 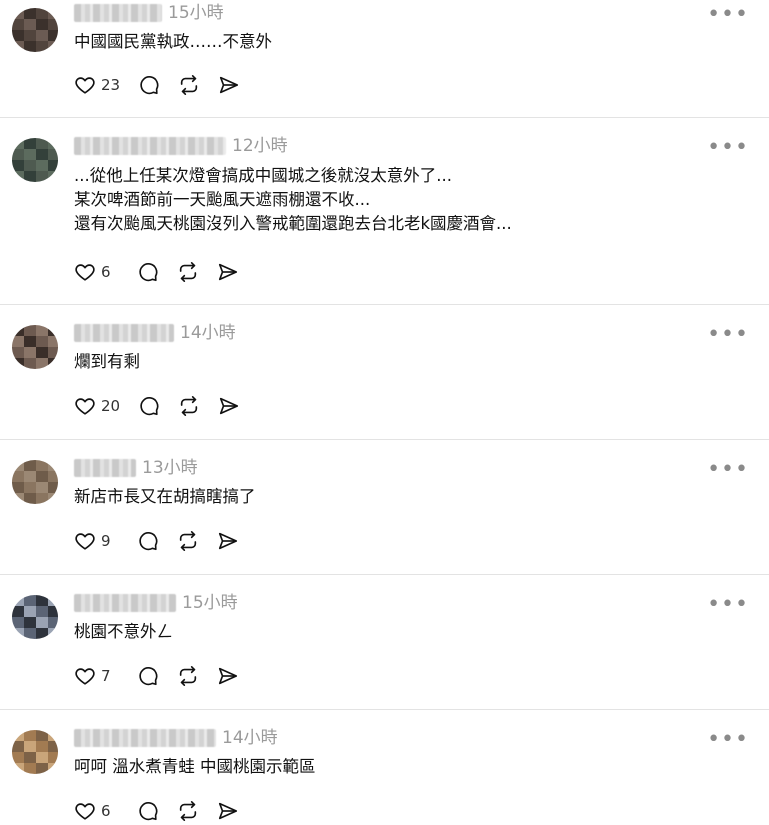 What do you see at coordinates (106, 541) in the screenshot?
I see `like-count: 9` at bounding box center [106, 541].